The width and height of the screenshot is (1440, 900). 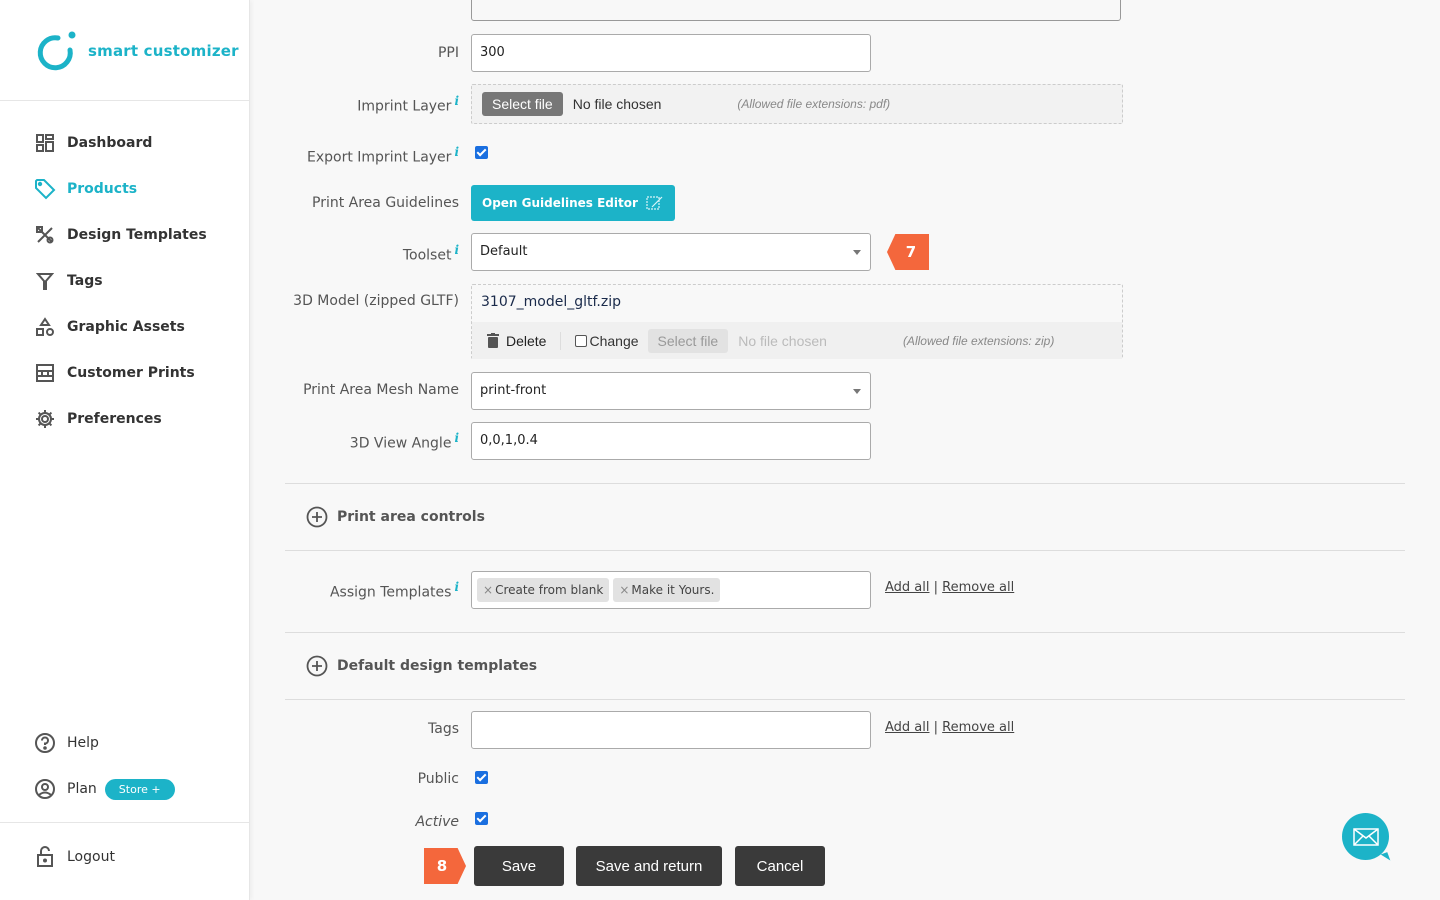 I want to click on model-3d-label: 3D Model (zipped GLTF), so click(x=376, y=301).